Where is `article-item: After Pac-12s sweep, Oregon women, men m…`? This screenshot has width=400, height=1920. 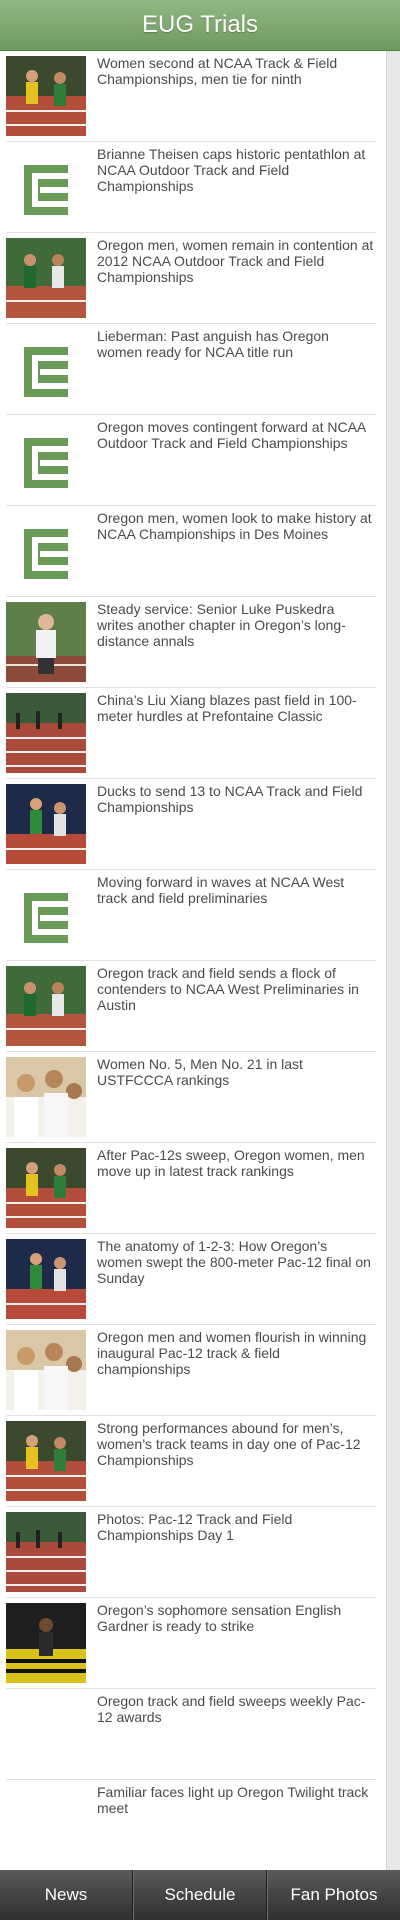
article-item: After Pac-12s sweep, Oregon women, men m… is located at coordinates (191, 1188).